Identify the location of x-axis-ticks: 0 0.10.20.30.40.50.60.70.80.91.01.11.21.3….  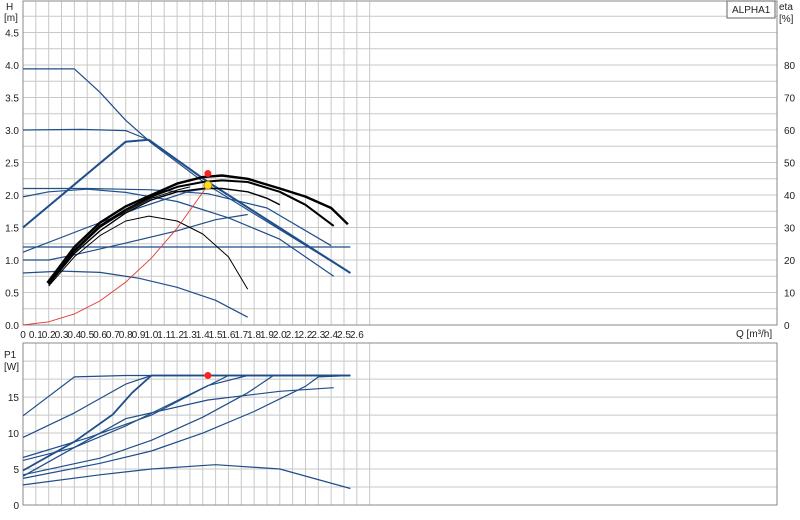
(192, 335).